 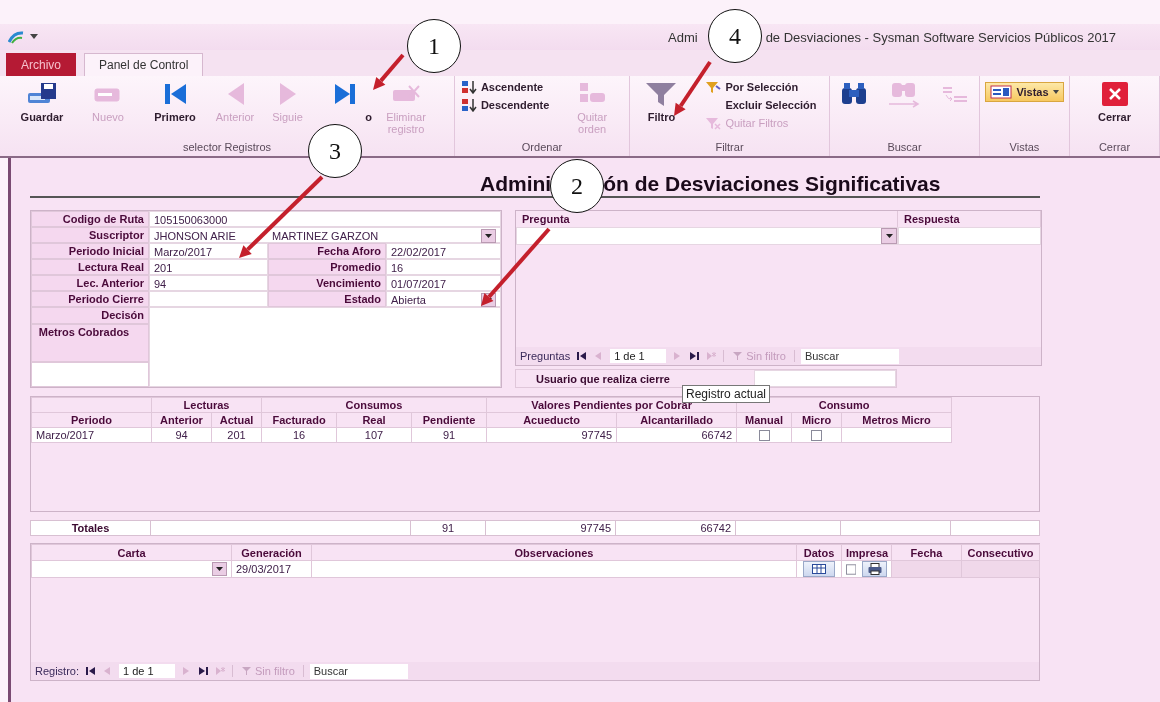 What do you see at coordinates (206, 405) in the screenshot?
I see `column-group-header: Lecturas` at bounding box center [206, 405].